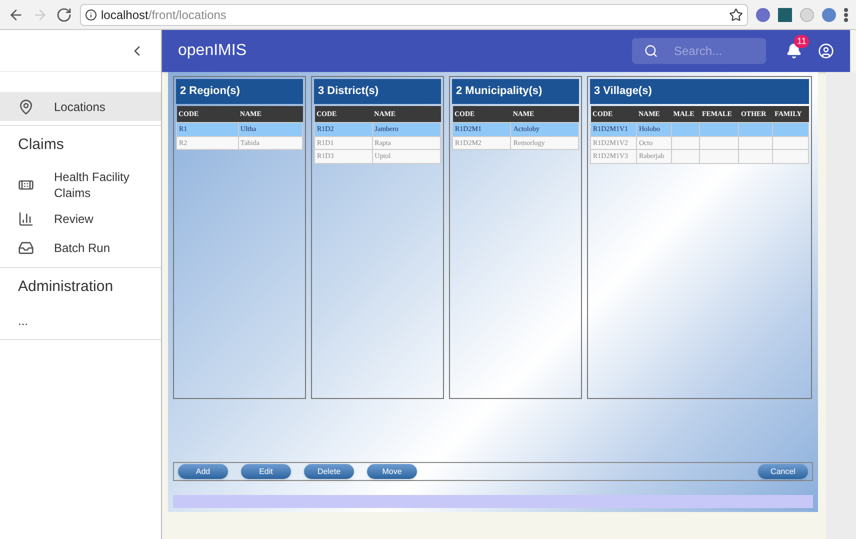 This screenshot has width=856, height=539. Describe the element at coordinates (26, 248) in the screenshot. I see `tray-icon` at that location.